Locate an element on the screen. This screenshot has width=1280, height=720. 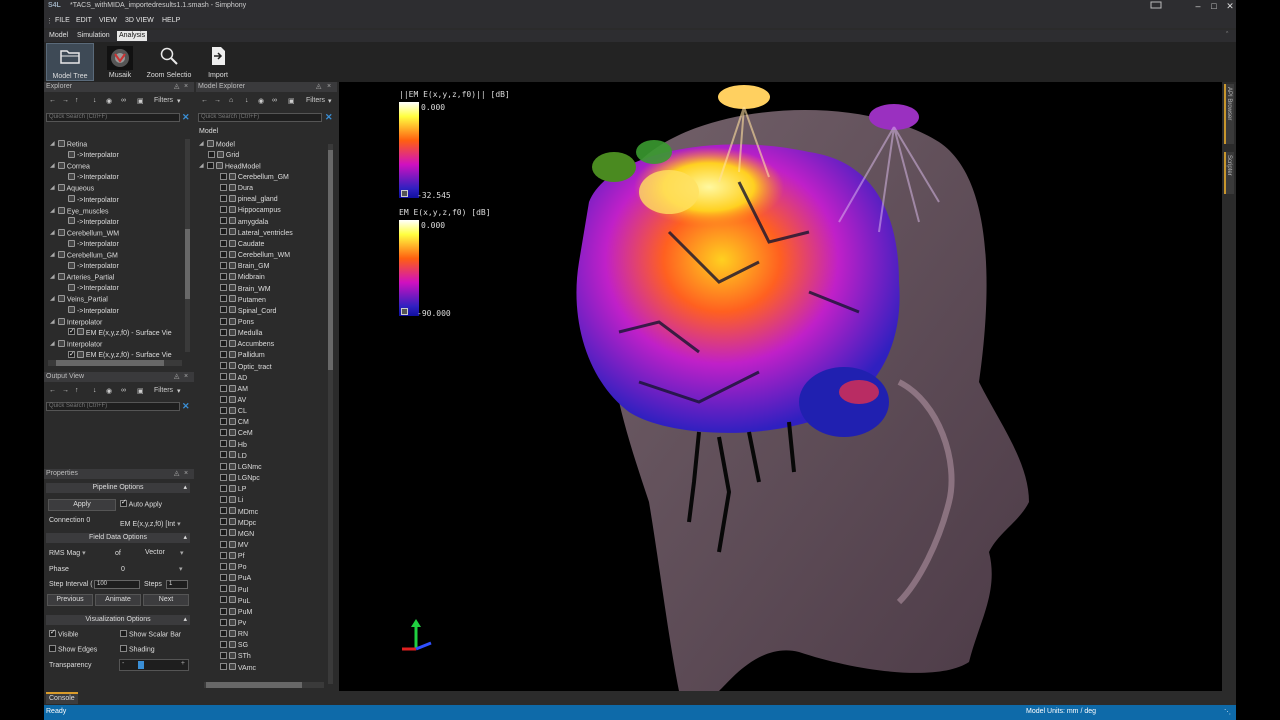
explorer-tree-item: ◢ Arteries_Partial is located at coordinates (82, 277).